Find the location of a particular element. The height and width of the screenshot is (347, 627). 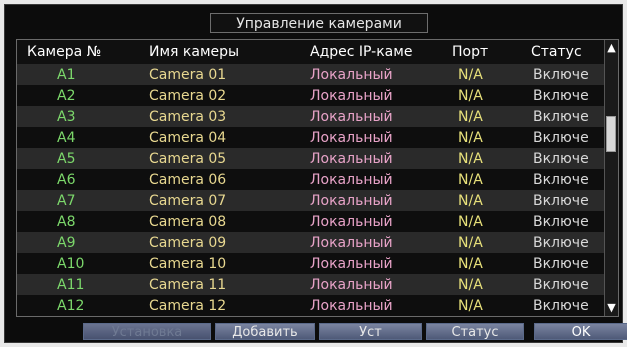

table-row: A9 Camera 09 Локальный N/A Включе is located at coordinates (312, 242).